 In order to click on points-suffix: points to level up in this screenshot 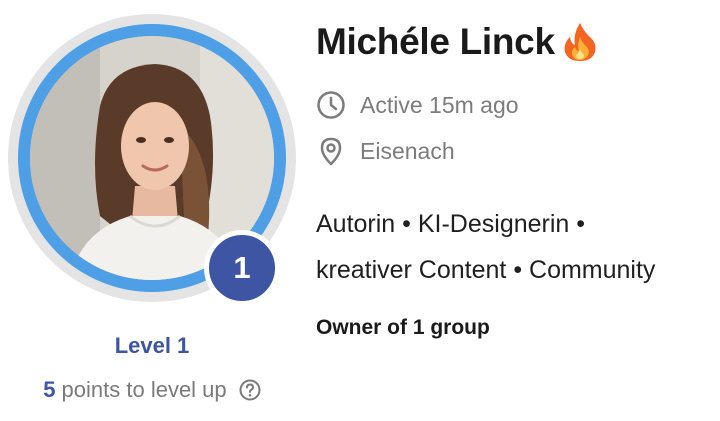, I will do `click(141, 389)`.